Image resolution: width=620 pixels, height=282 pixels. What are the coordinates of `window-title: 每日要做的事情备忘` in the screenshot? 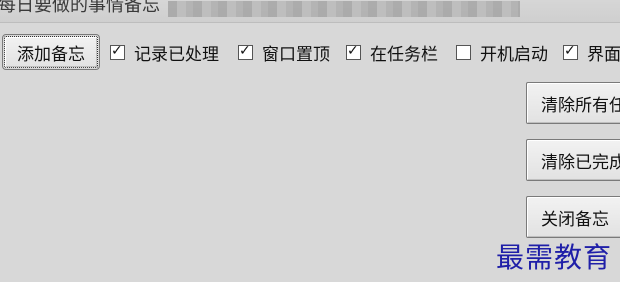 It's located at (80, 8).